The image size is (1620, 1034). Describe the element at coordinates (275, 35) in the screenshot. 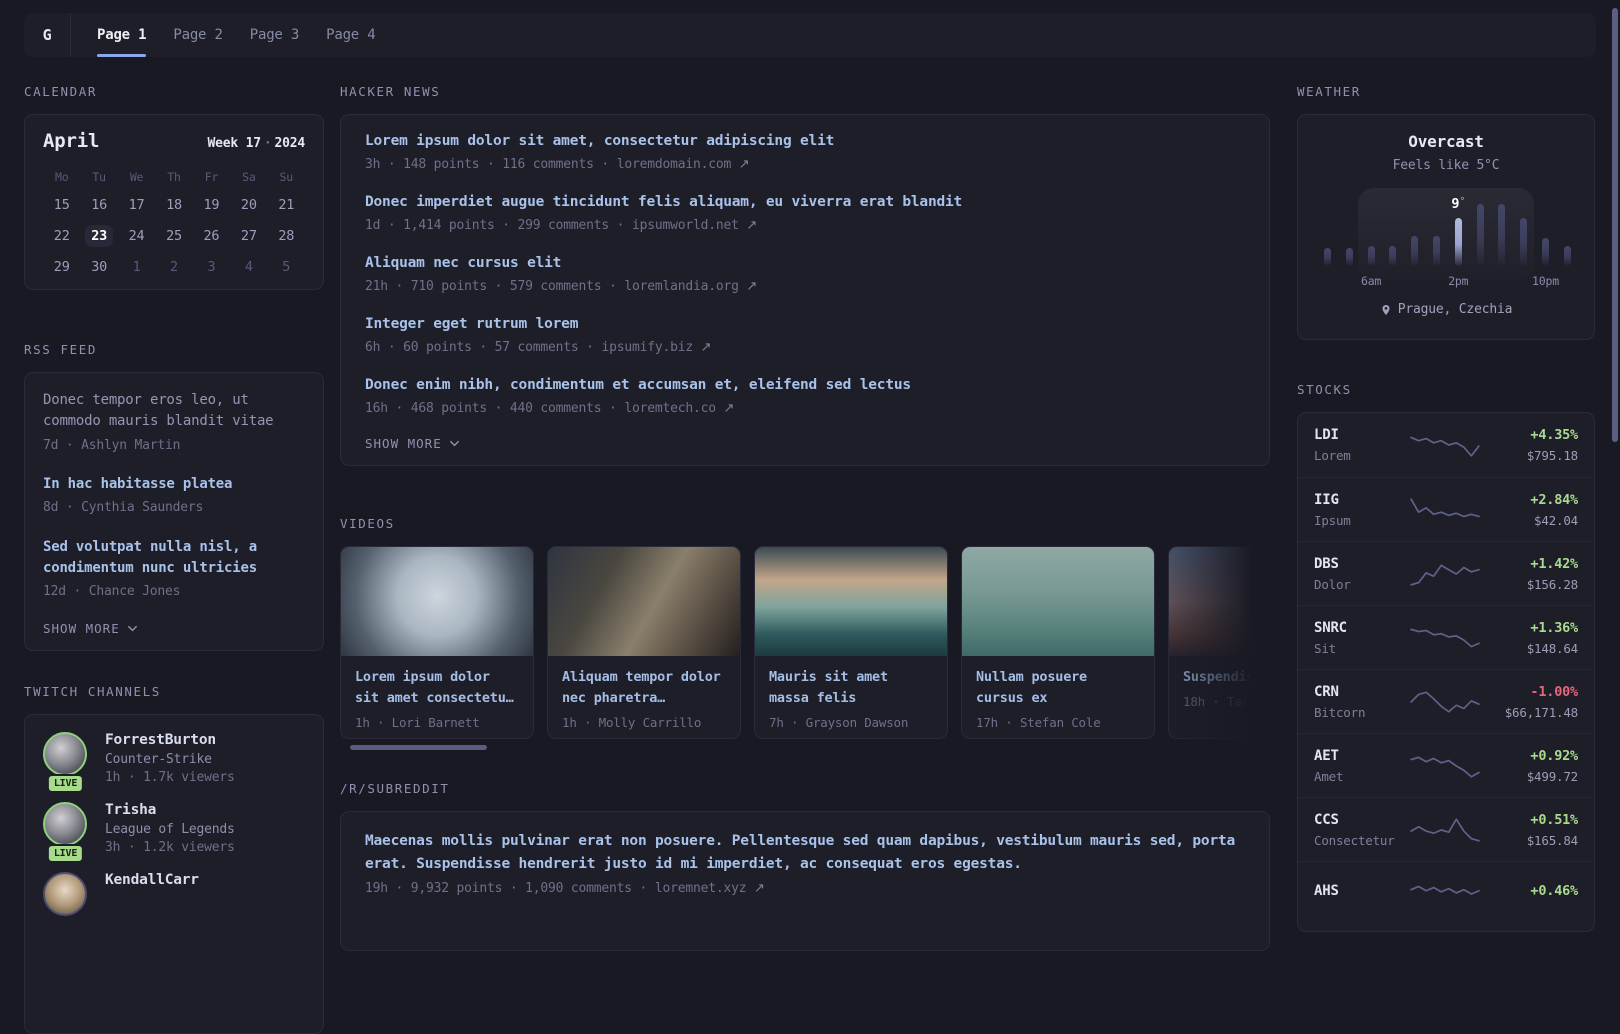

I see `tab-page-3: Page 3` at that location.